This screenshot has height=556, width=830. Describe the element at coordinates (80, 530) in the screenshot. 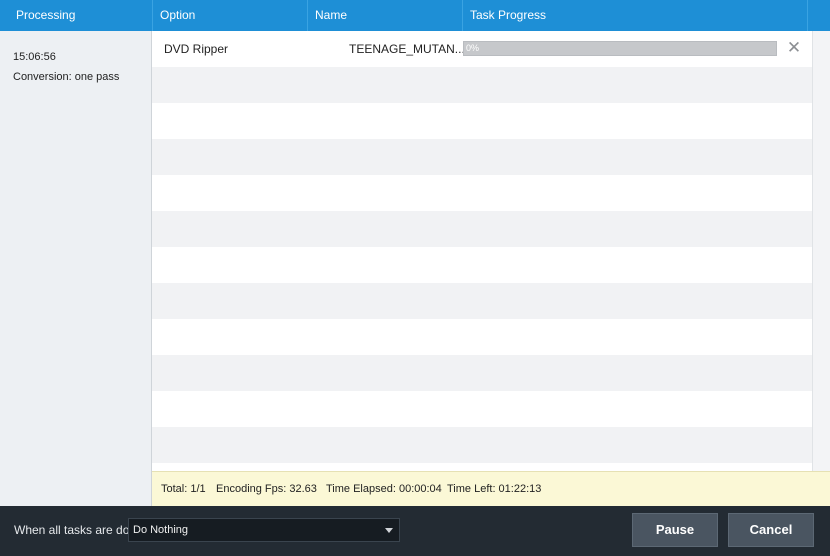

I see `when-done-label: When all tasks are done:` at that location.